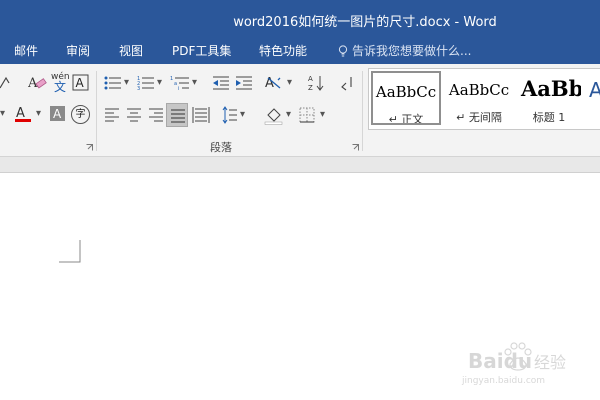 This screenshot has height=400, width=600. Describe the element at coordinates (274, 115) in the screenshot. I see `shading-bucket-icon` at that location.